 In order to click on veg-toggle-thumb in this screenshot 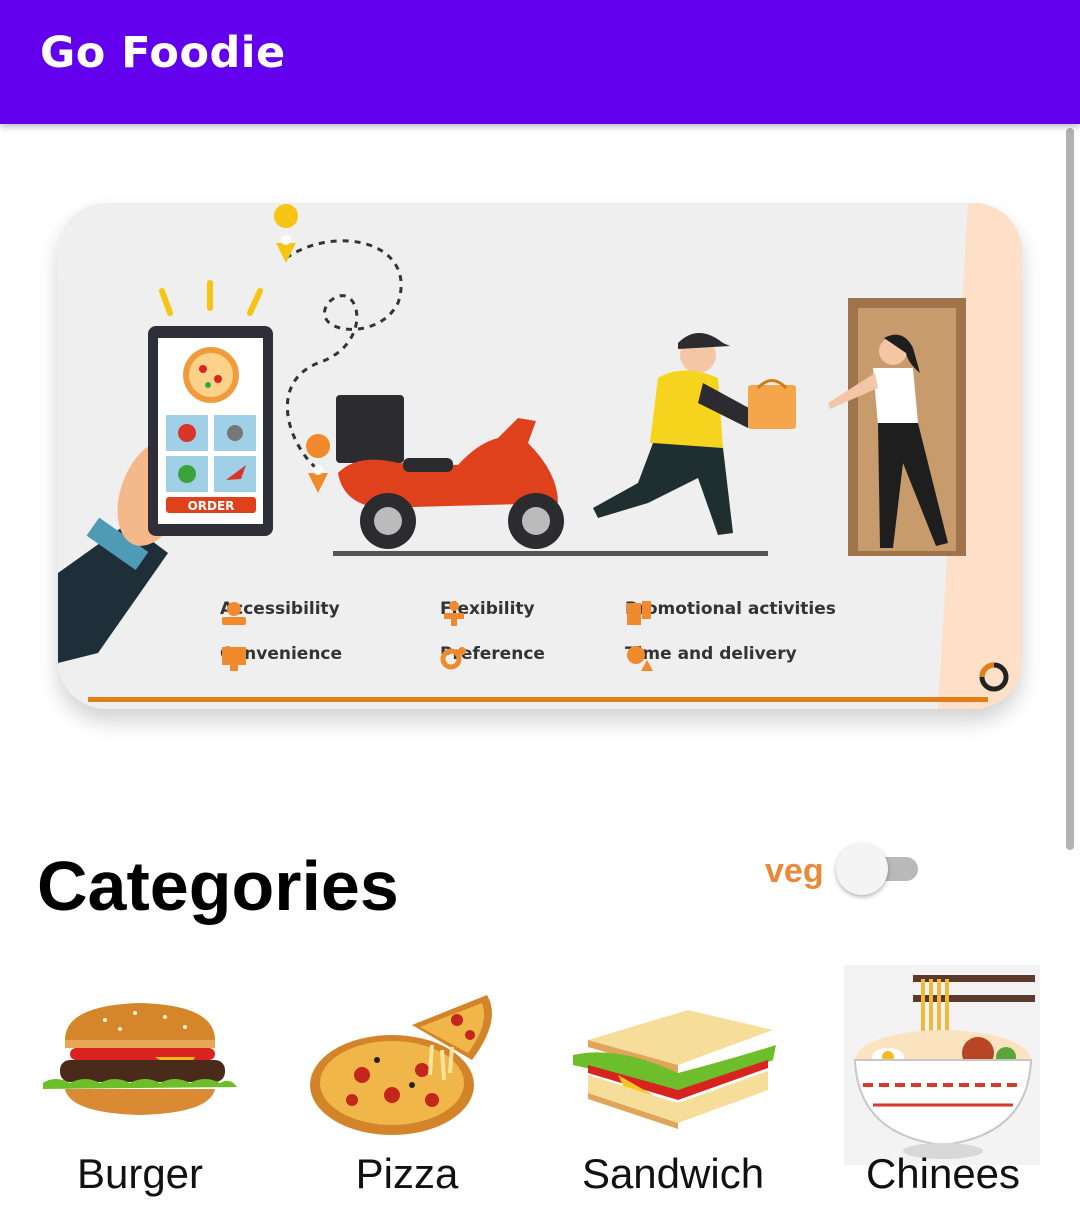, I will do `click(862, 869)`.